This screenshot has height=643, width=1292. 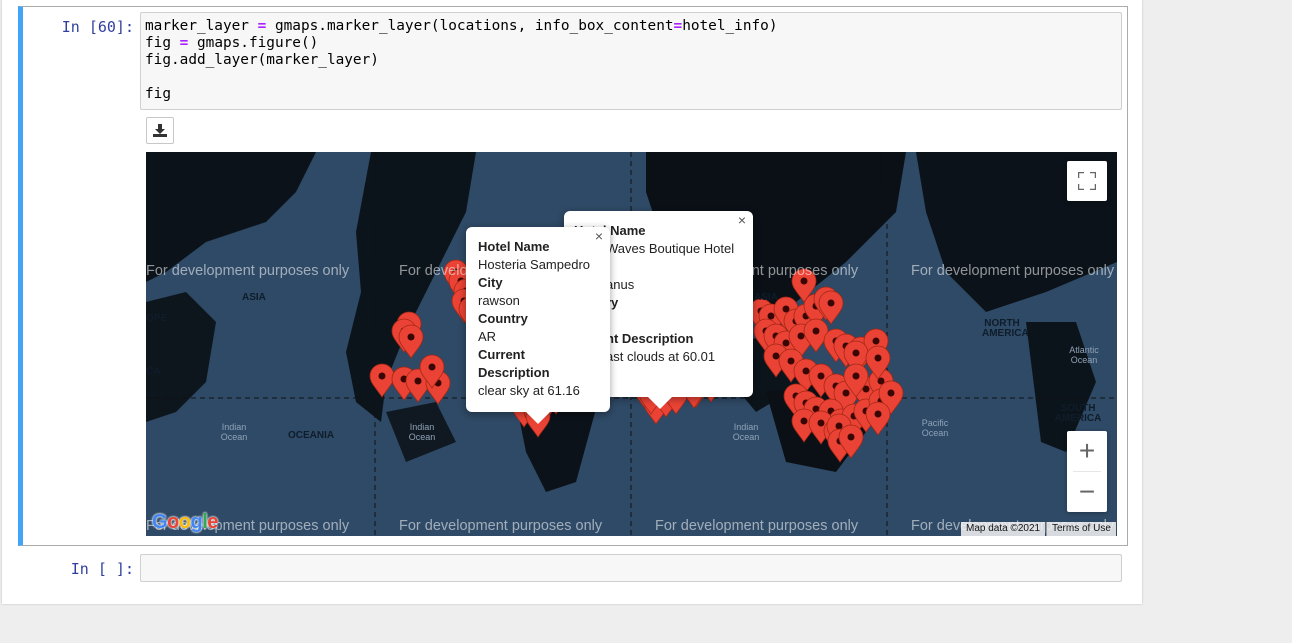 What do you see at coordinates (1003, 529) in the screenshot?
I see `map-data-attribution: Map data ©2021` at bounding box center [1003, 529].